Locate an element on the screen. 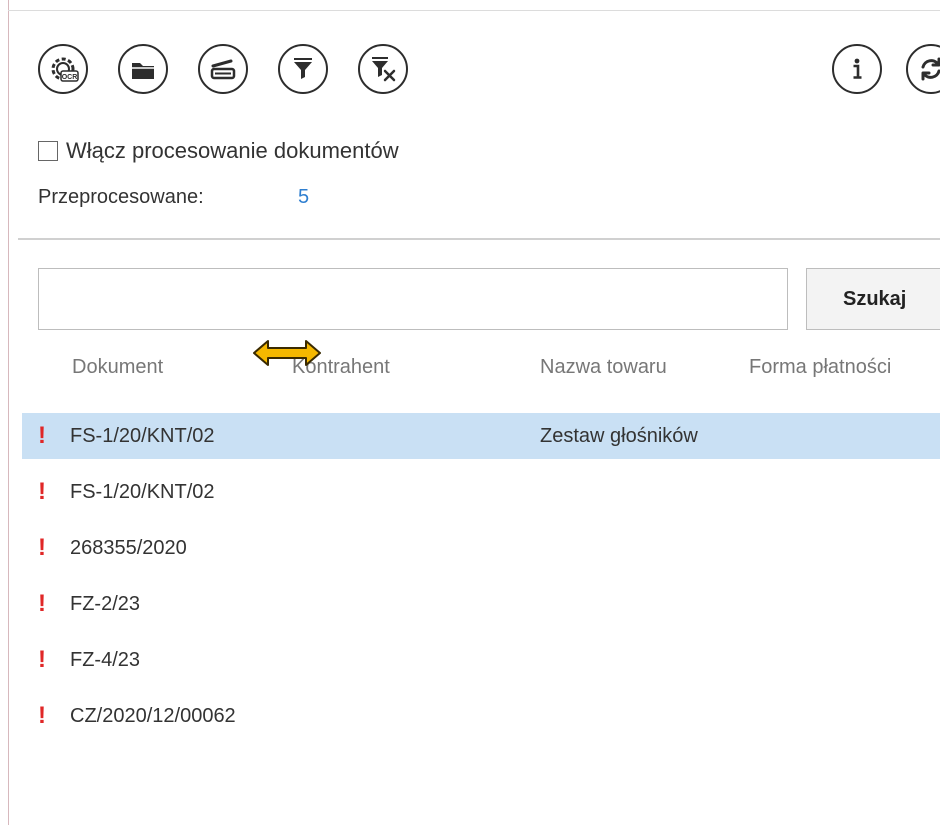  scanner-icon is located at coordinates (223, 69).